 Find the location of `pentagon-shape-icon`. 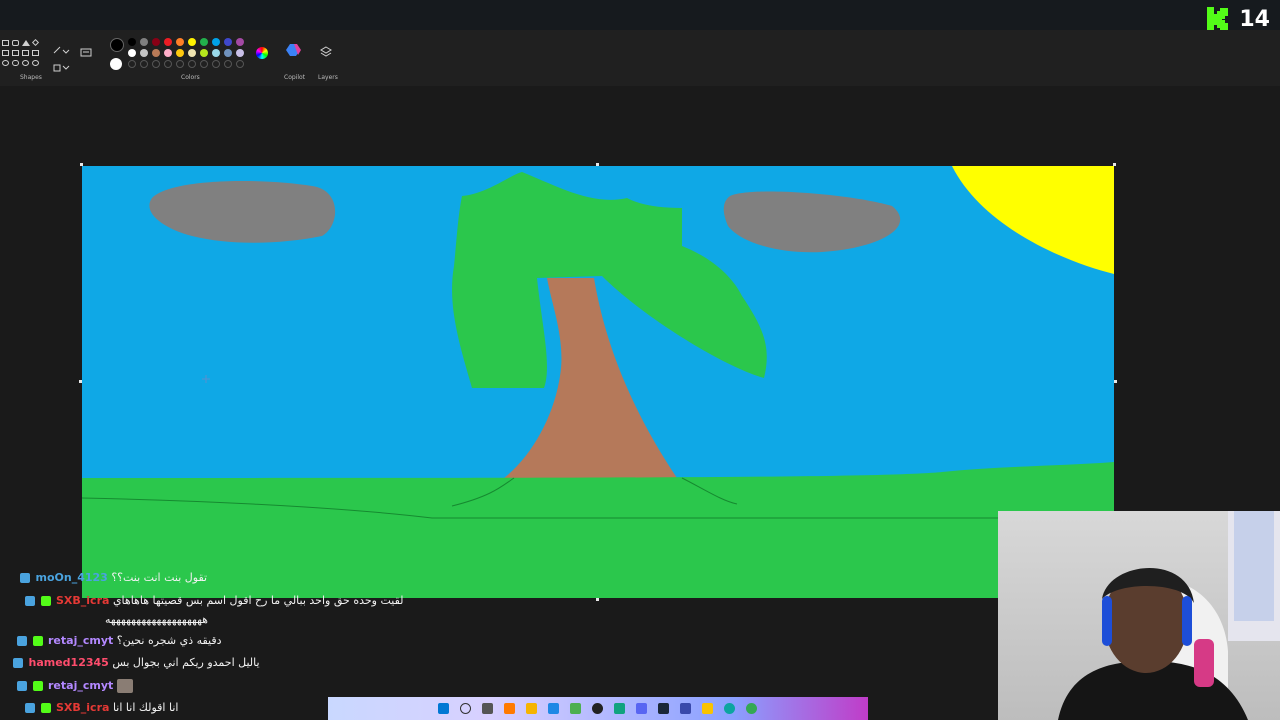

pentagon-shape-icon is located at coordinates (5, 53).